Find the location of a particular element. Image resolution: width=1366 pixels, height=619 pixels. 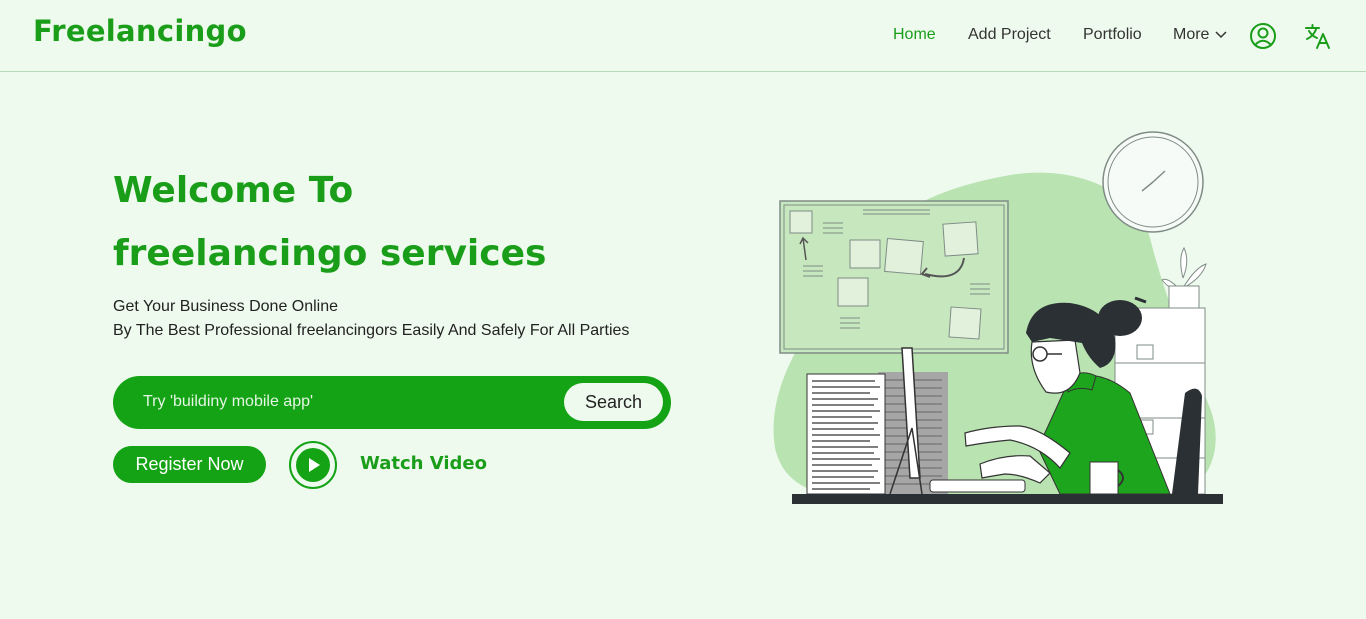

search-input is located at coordinates (343, 402).